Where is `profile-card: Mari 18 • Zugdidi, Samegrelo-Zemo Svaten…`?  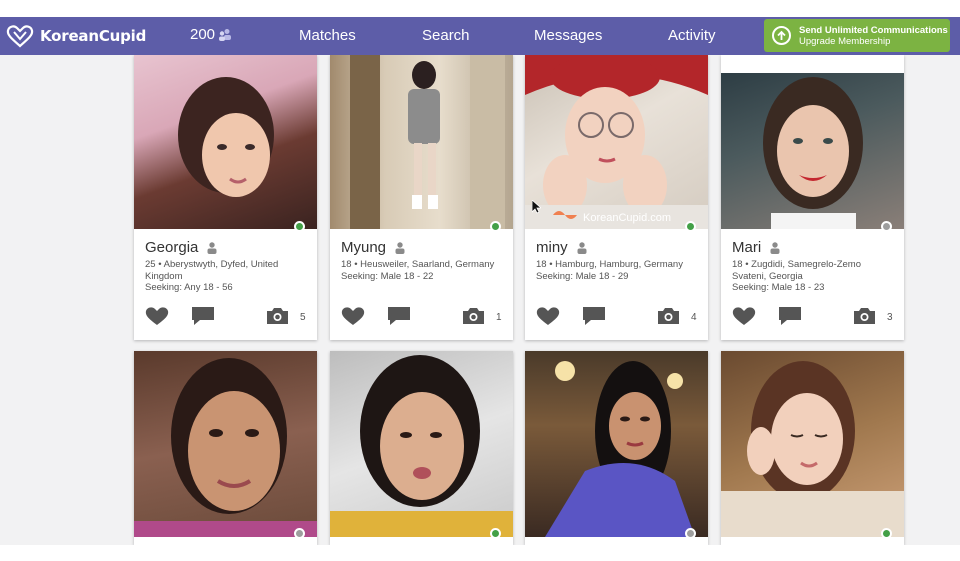 profile-card: Mari 18 • Zugdidi, Samegrelo-Zemo Svaten… is located at coordinates (812, 197).